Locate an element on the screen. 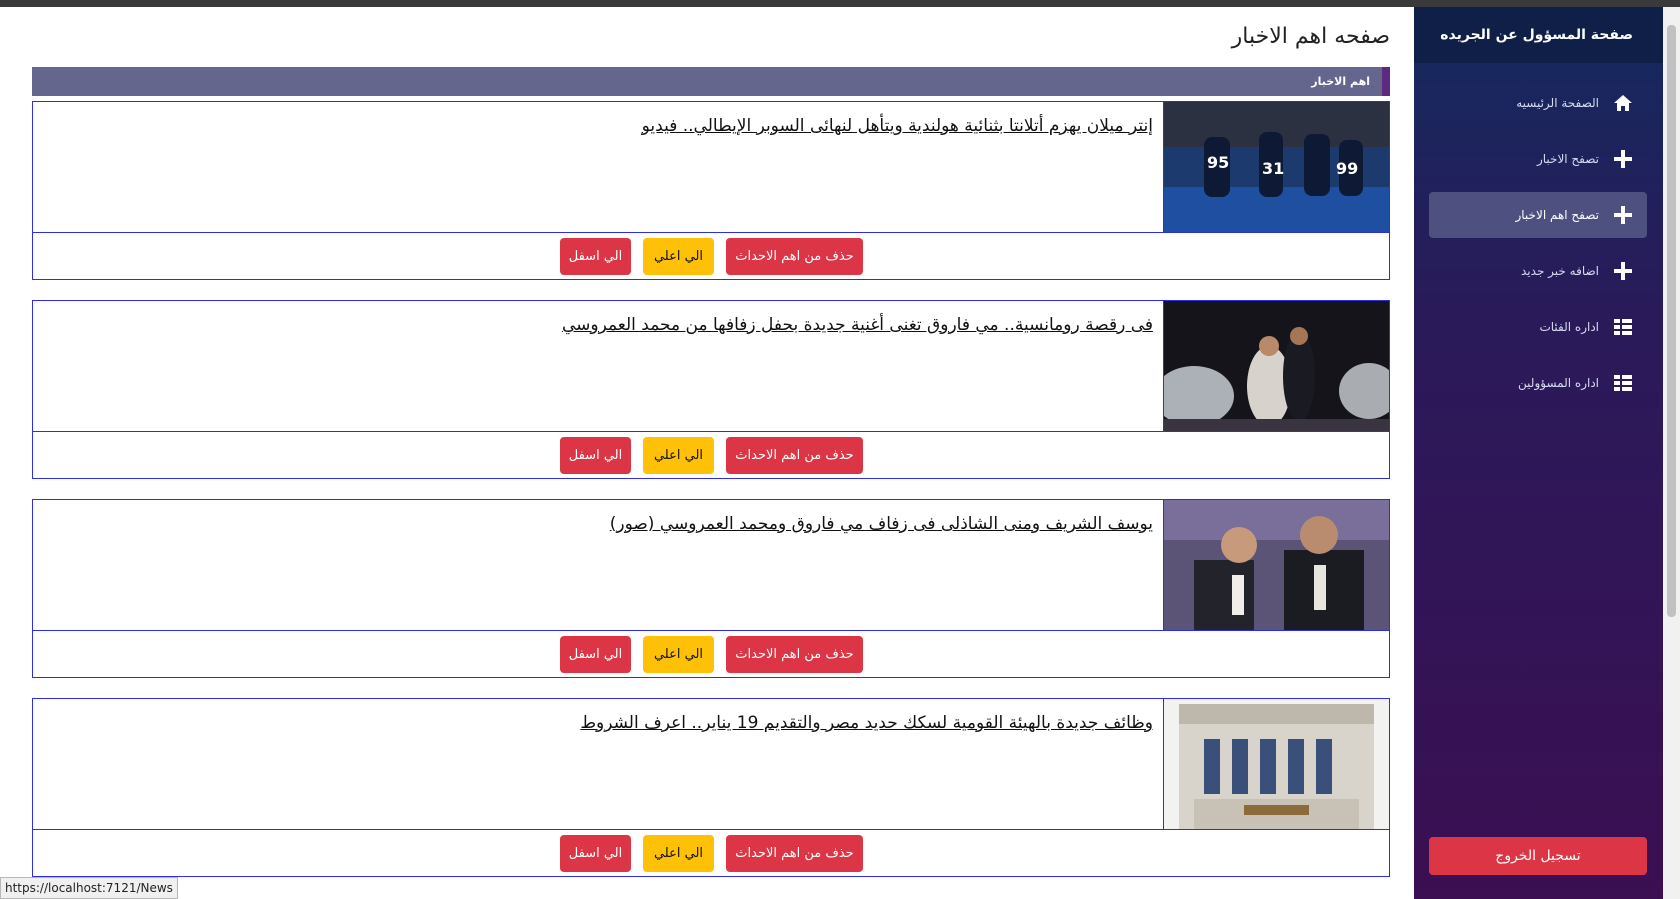 The width and height of the screenshot is (1680, 899). page-scrollbar is located at coordinates (1671, 453).